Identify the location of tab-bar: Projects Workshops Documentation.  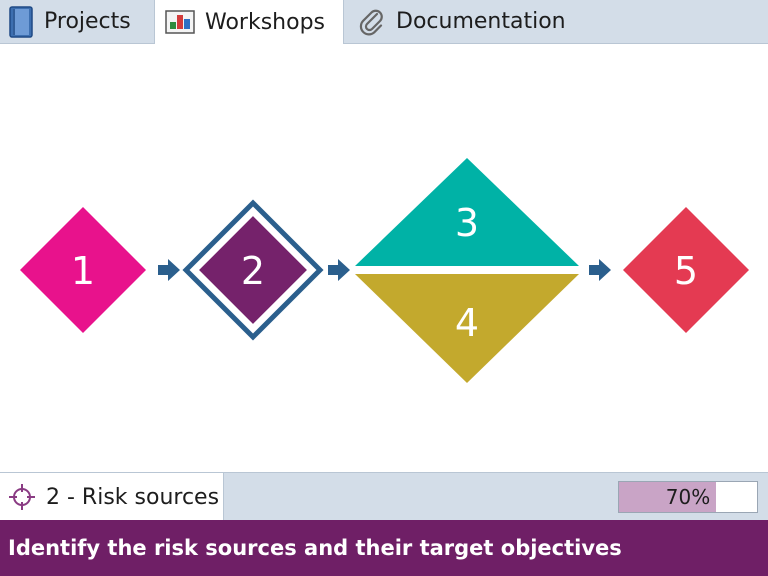
(384, 22).